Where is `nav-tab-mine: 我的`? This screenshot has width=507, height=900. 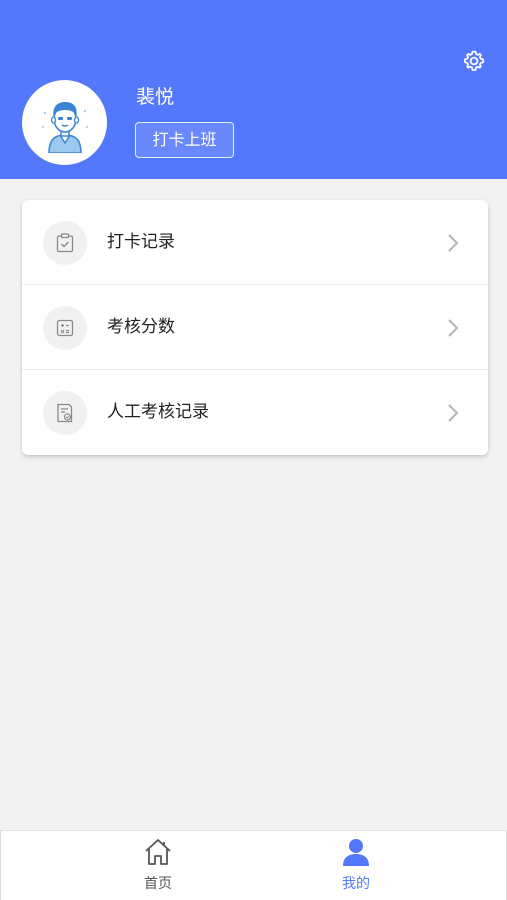 nav-tab-mine: 我的 is located at coordinates (356, 865).